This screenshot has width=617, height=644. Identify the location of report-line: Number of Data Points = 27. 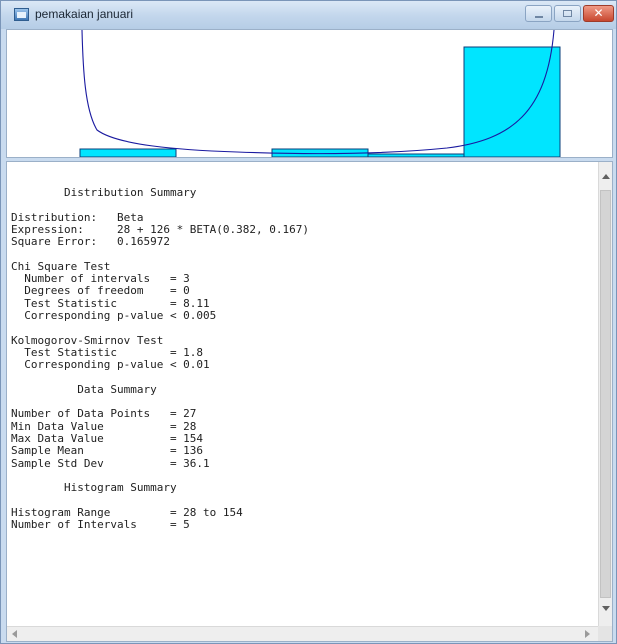
(104, 414).